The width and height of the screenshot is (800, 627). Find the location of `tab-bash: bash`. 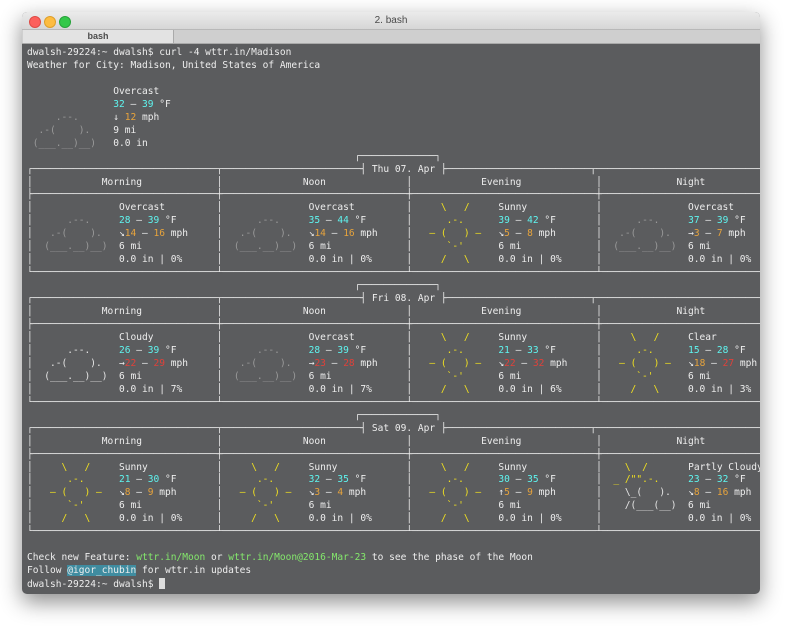

tab-bash: bash is located at coordinates (98, 36).